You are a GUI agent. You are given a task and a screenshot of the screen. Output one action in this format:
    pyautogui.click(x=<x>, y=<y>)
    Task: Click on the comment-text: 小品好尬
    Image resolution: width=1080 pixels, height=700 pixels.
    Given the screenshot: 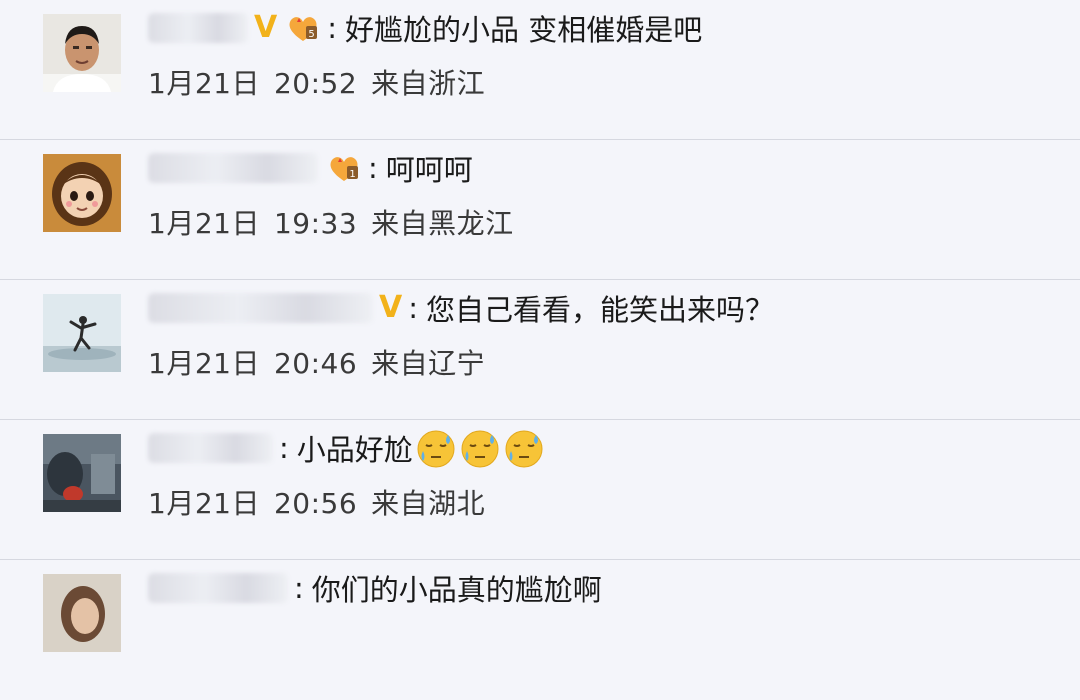 What is the action you would take?
    pyautogui.click(x=354, y=450)
    